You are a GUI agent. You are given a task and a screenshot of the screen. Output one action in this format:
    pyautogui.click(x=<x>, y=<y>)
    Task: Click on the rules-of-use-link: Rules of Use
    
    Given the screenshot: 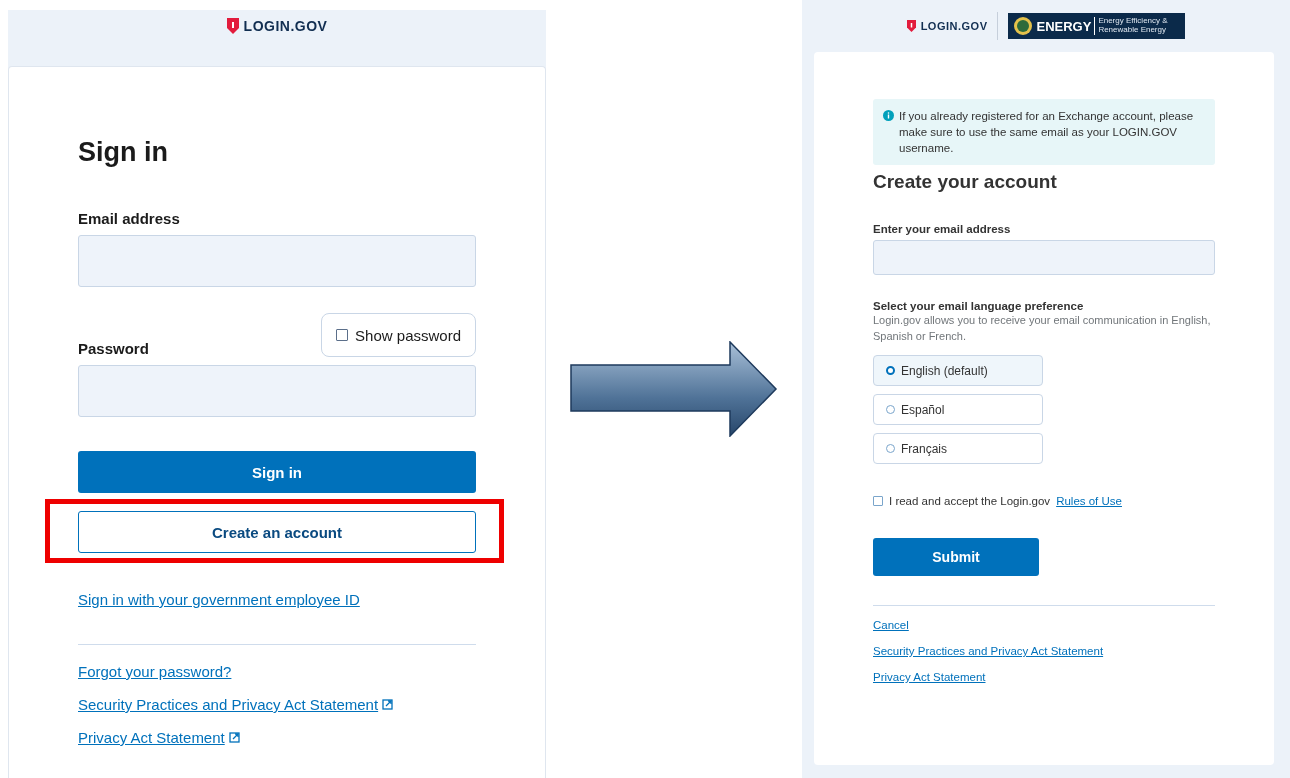 What is the action you would take?
    pyautogui.click(x=1089, y=501)
    